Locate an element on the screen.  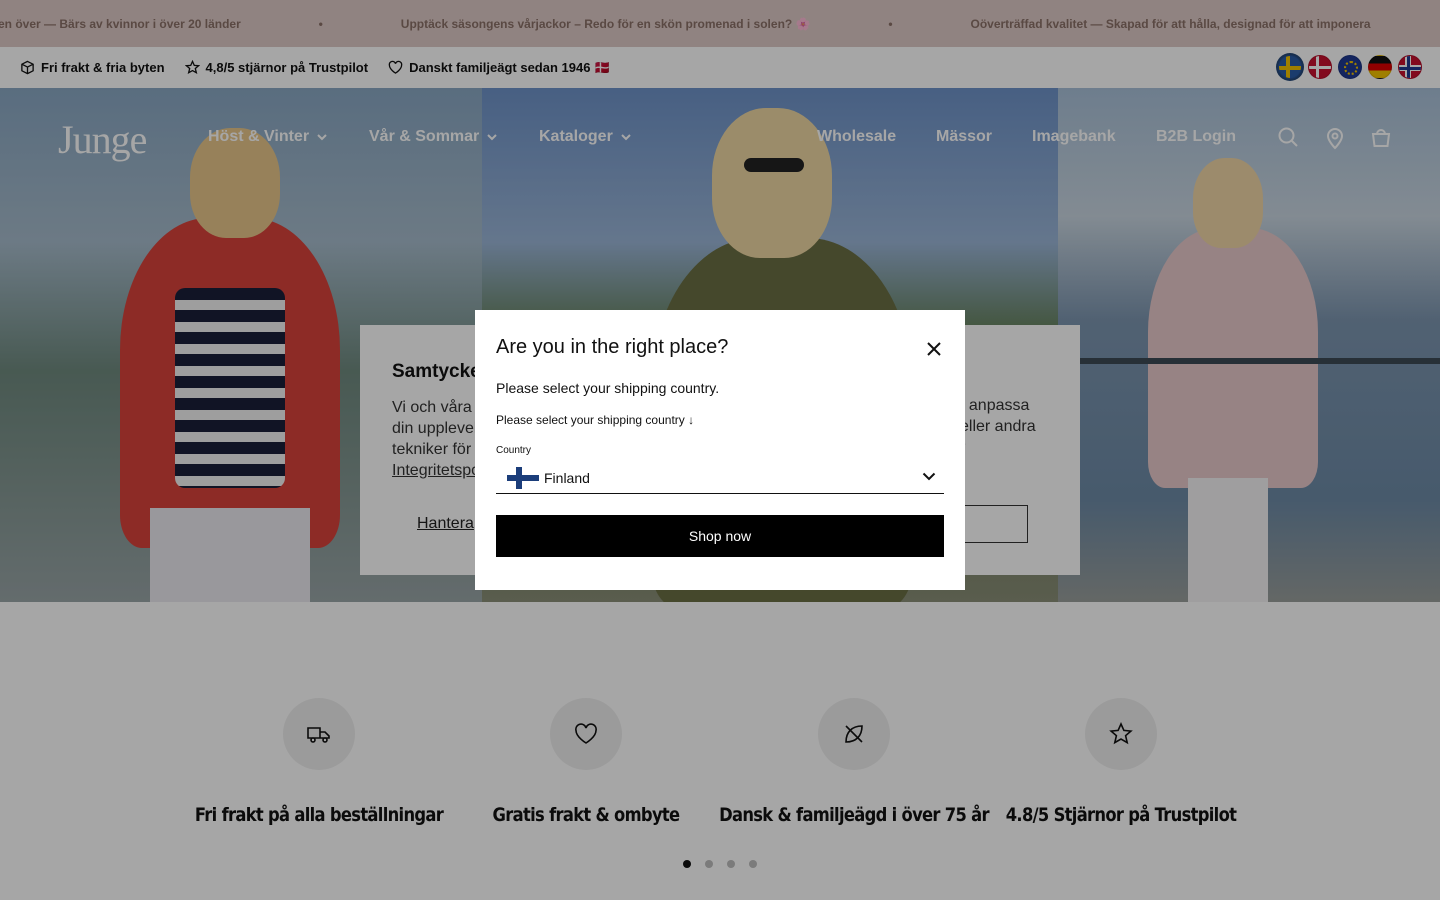
country-select: Finland is located at coordinates (720, 478).